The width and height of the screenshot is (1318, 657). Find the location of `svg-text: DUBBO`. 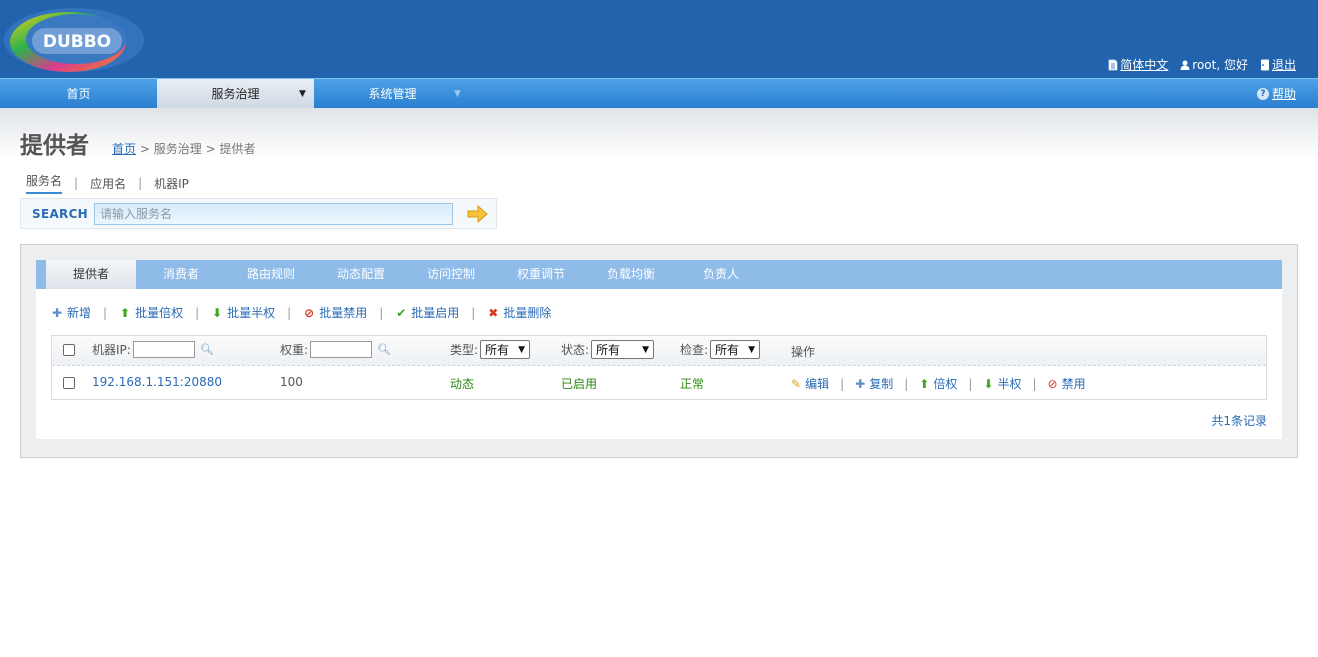

svg-text: DUBBO is located at coordinates (77, 42).